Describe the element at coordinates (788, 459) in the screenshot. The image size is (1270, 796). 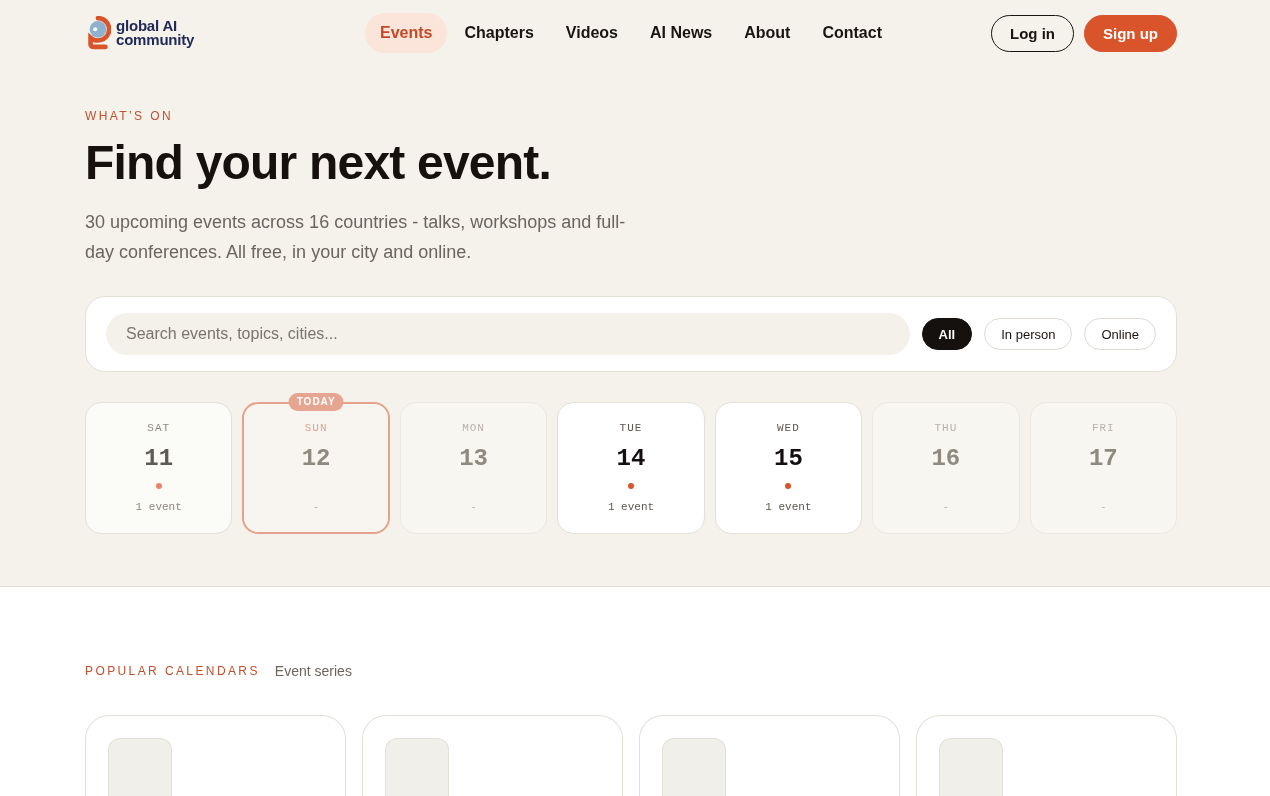
I see `day-number: 15` at that location.